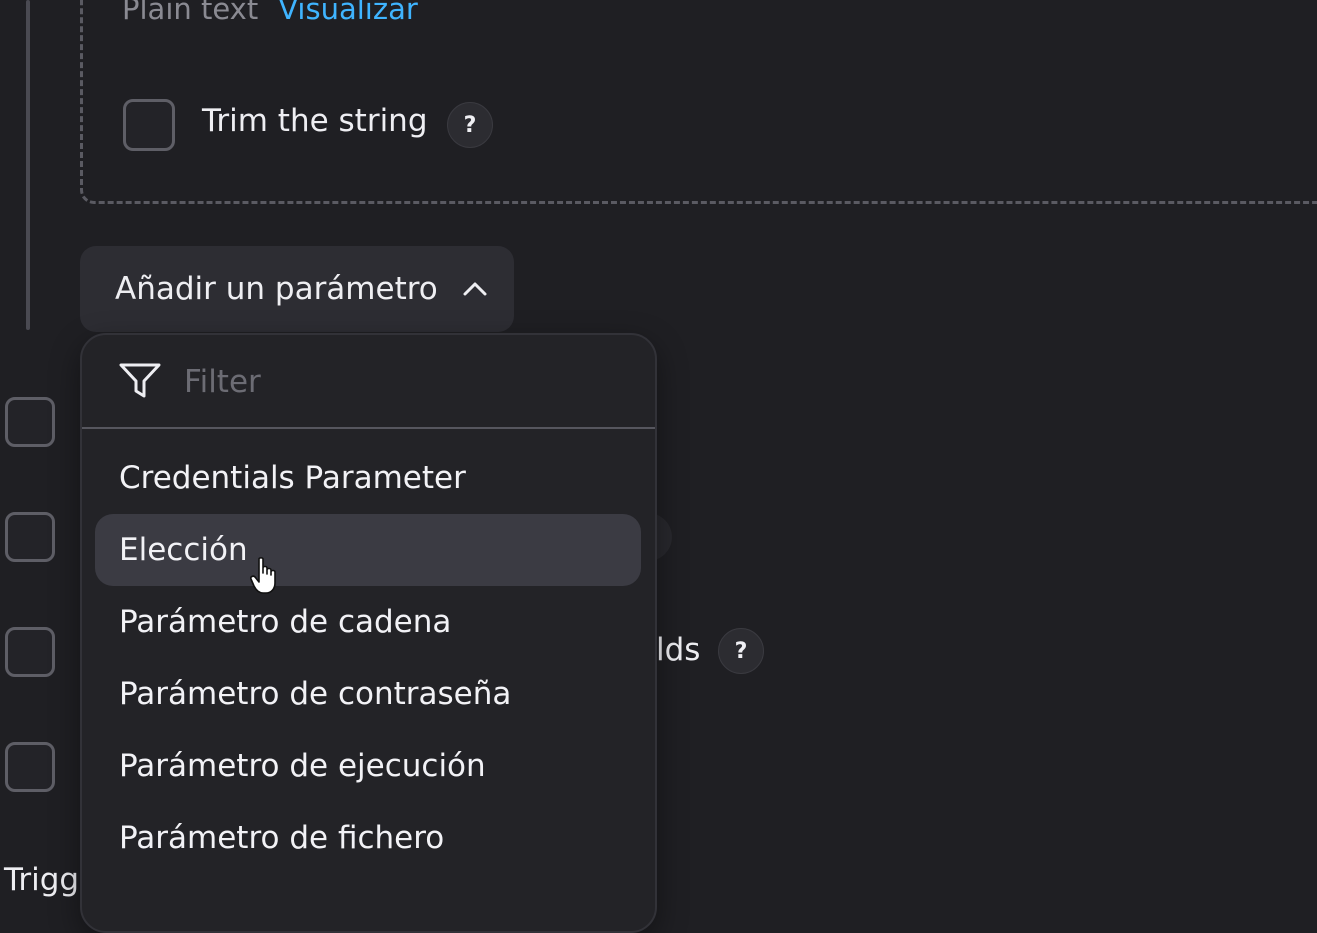 The image size is (1317, 933). Describe the element at coordinates (270, 13) in the screenshot. I see `plain-text-row: Plain text Visualizar` at that location.